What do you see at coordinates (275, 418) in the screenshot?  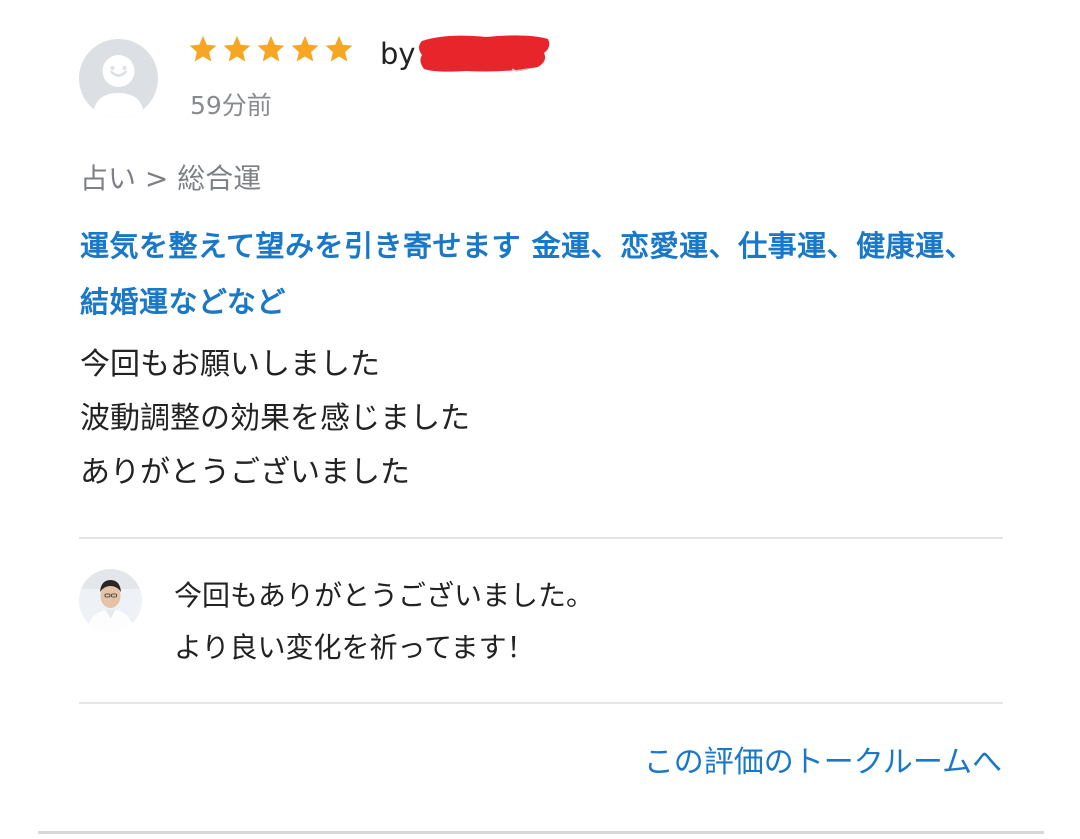 I see `review-text-line: 波動調整の効果を感じました` at bounding box center [275, 418].